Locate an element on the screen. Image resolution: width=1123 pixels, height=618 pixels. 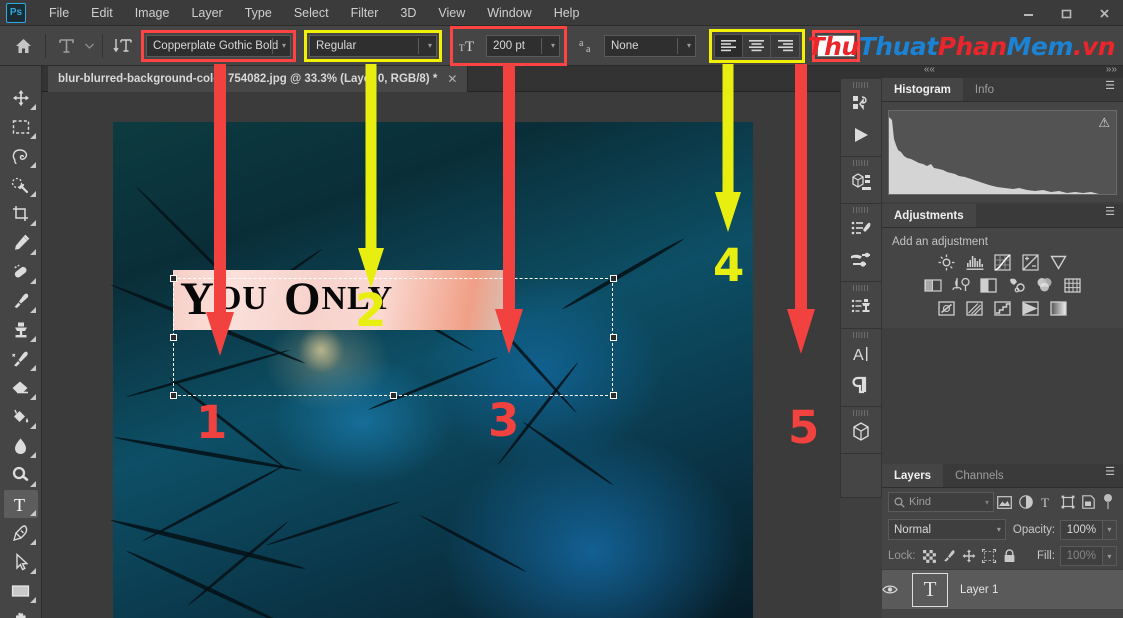
history-brush-tool is located at coordinates (21, 359).